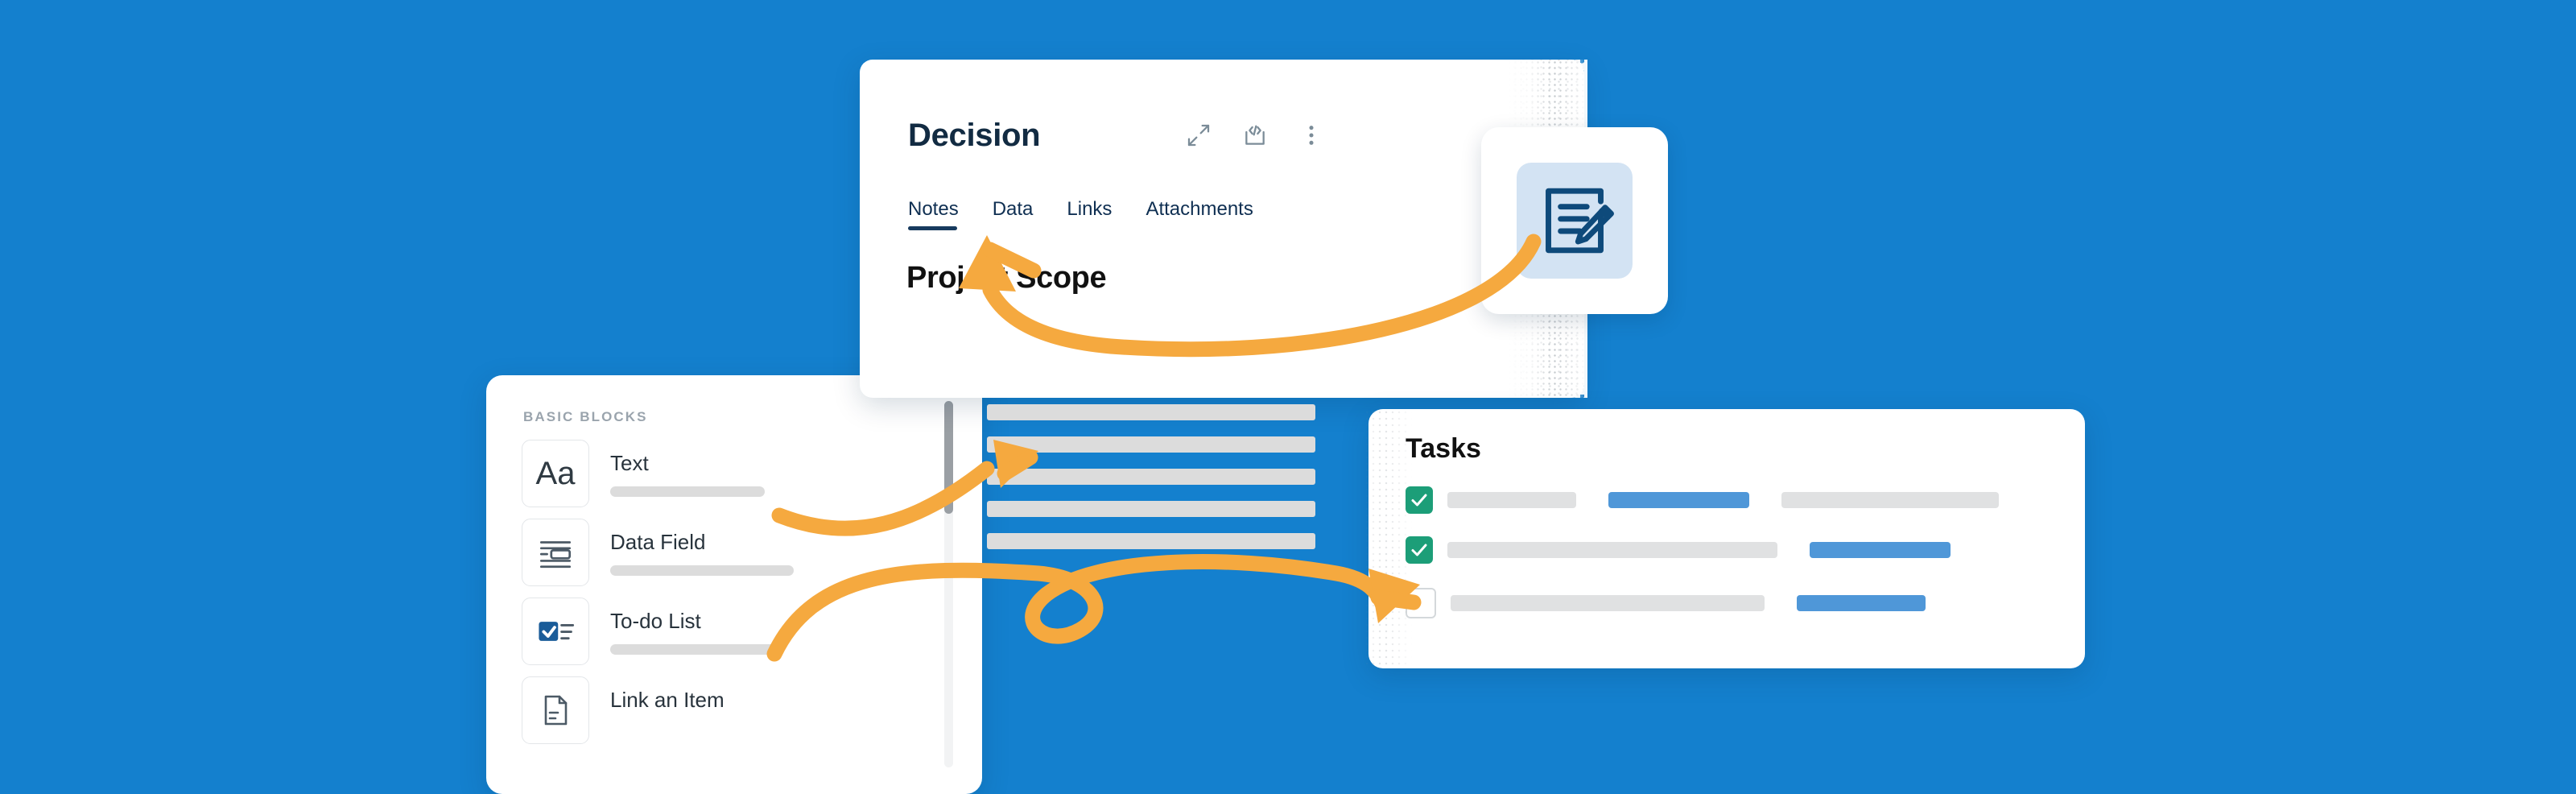  Describe the element at coordinates (555, 710) in the screenshot. I see `link-item-icon` at that location.